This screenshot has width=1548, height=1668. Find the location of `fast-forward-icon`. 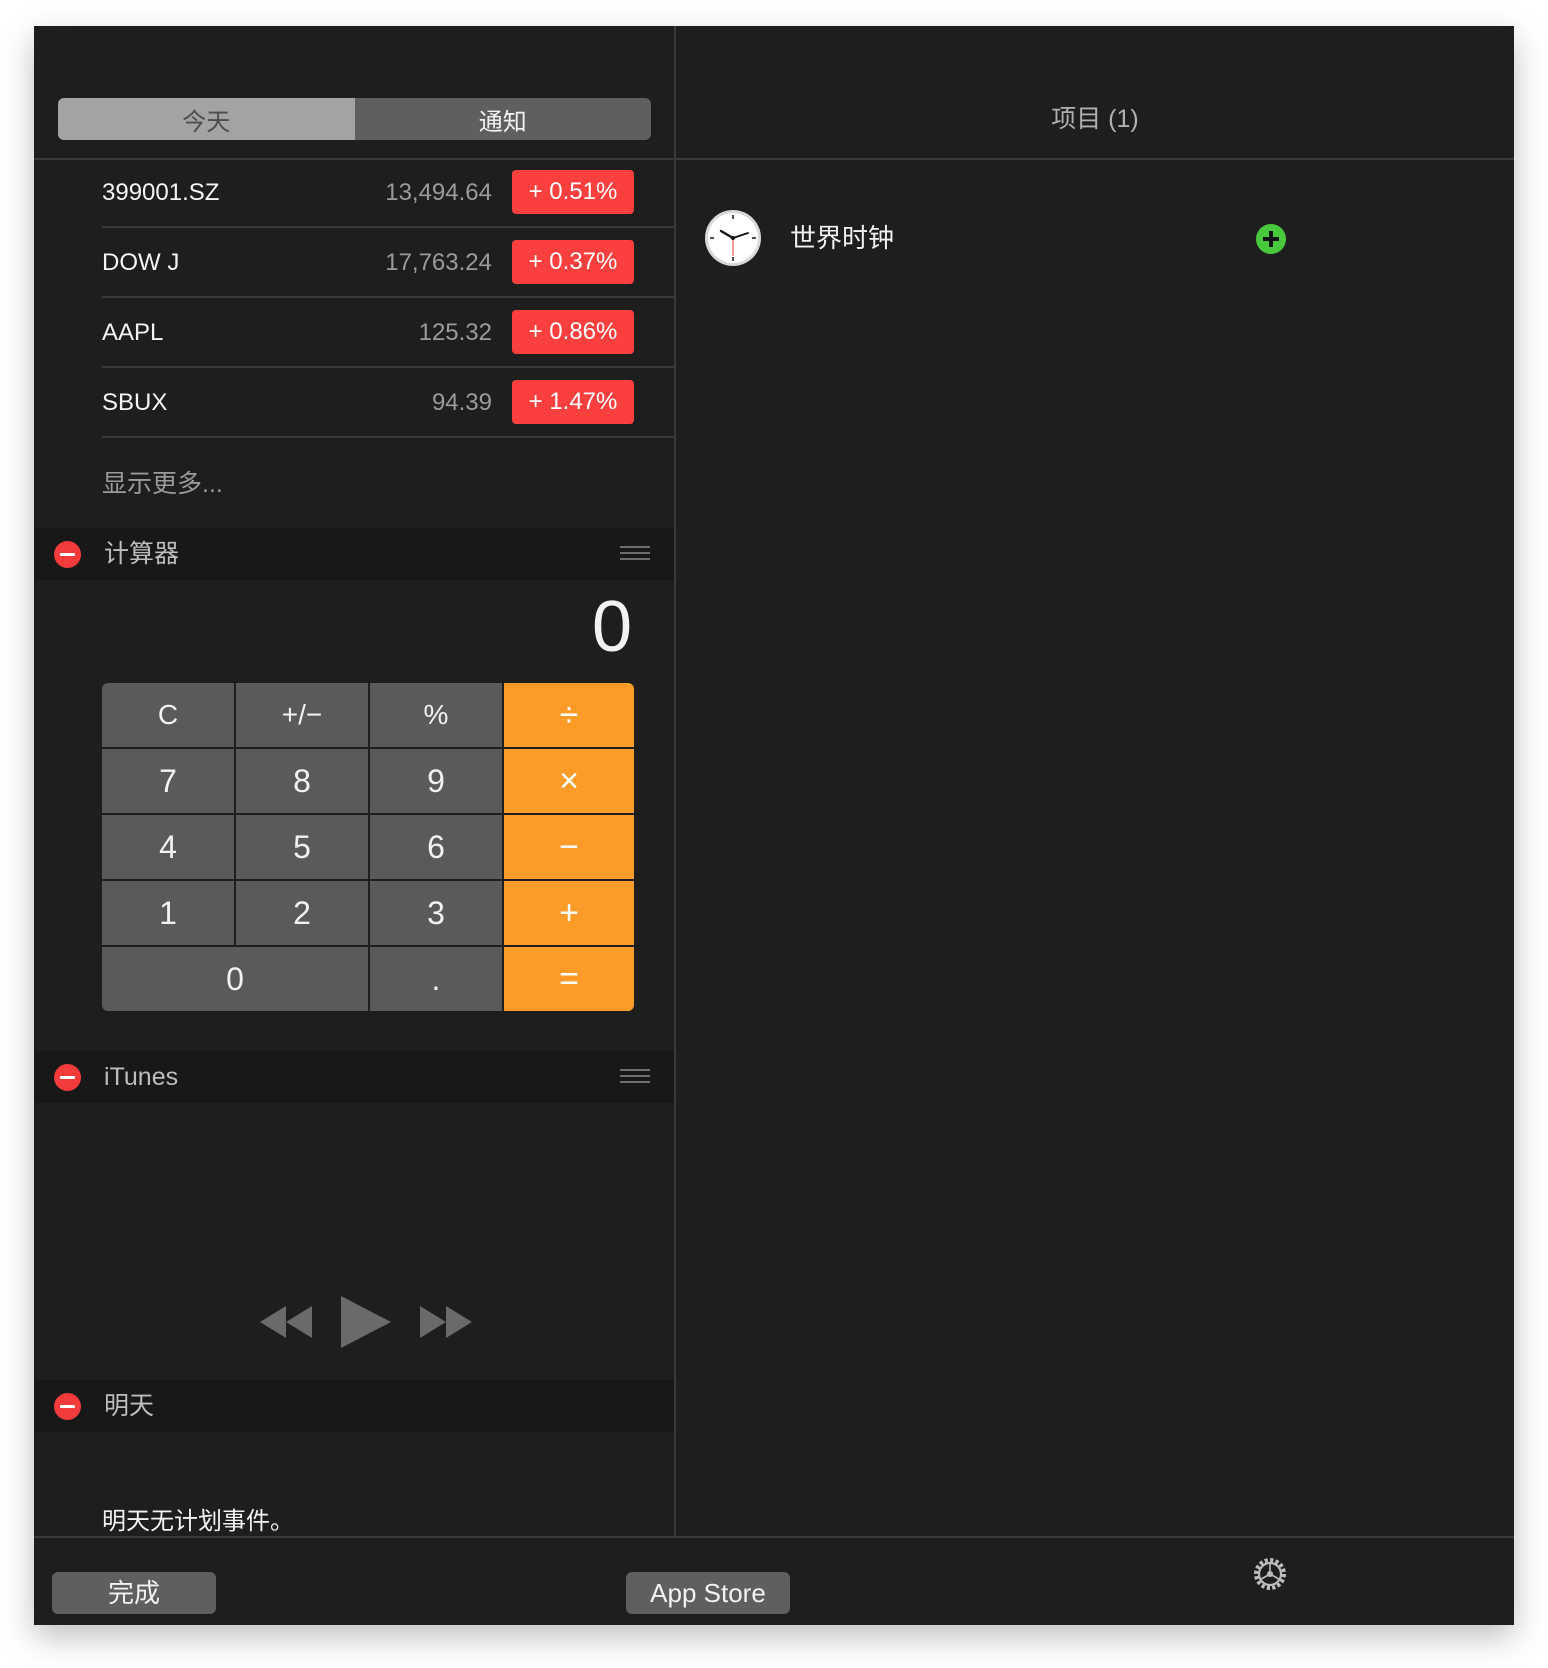

fast-forward-icon is located at coordinates (446, 1322).